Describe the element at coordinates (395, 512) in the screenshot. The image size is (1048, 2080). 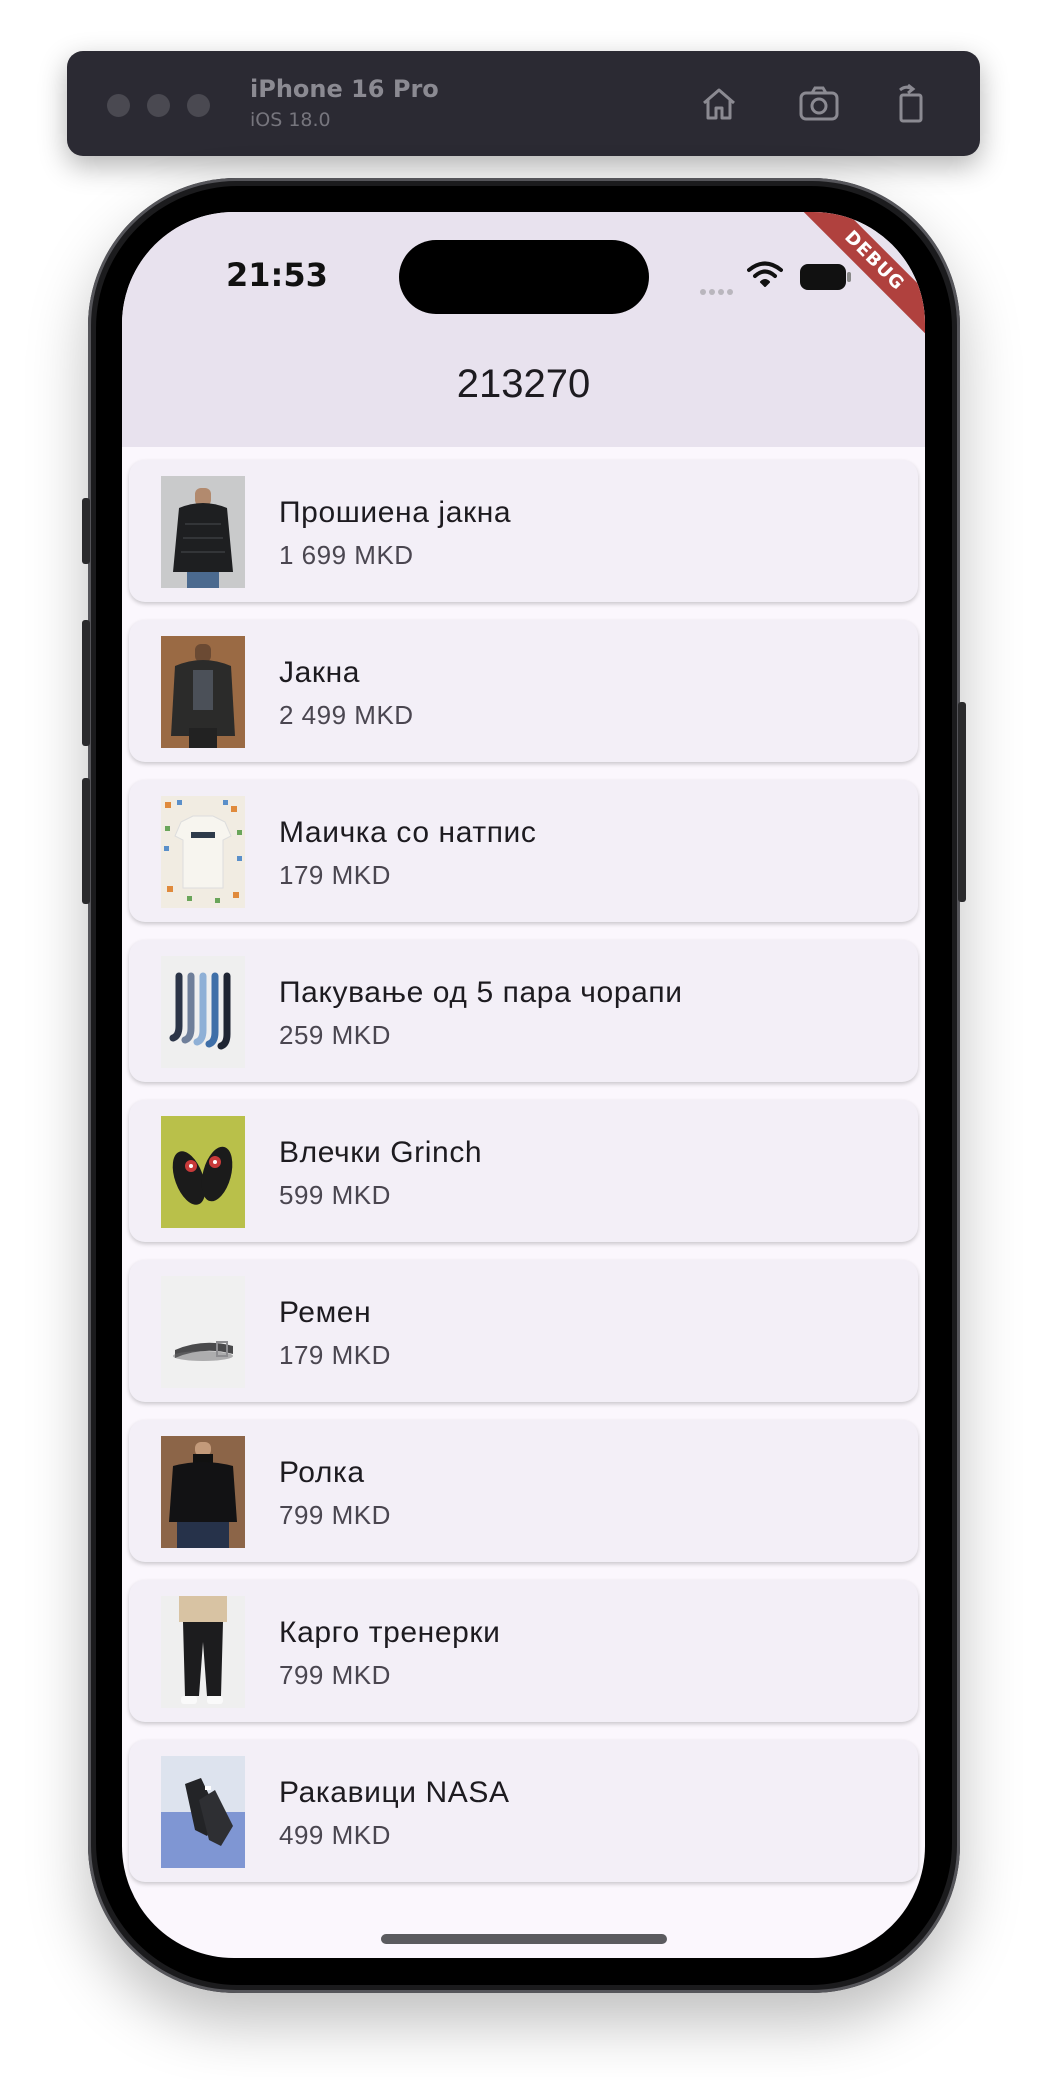
I see `product-name: Прошиена јакна` at that location.